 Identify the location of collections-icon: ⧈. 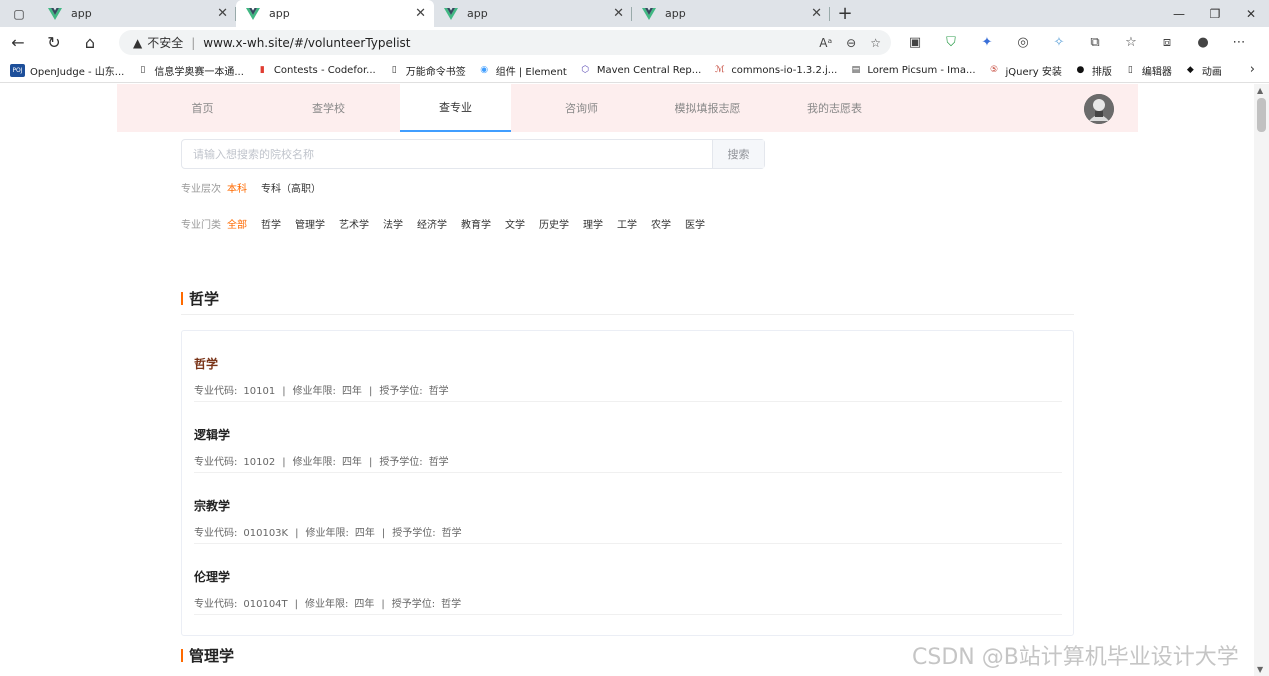
(1167, 42).